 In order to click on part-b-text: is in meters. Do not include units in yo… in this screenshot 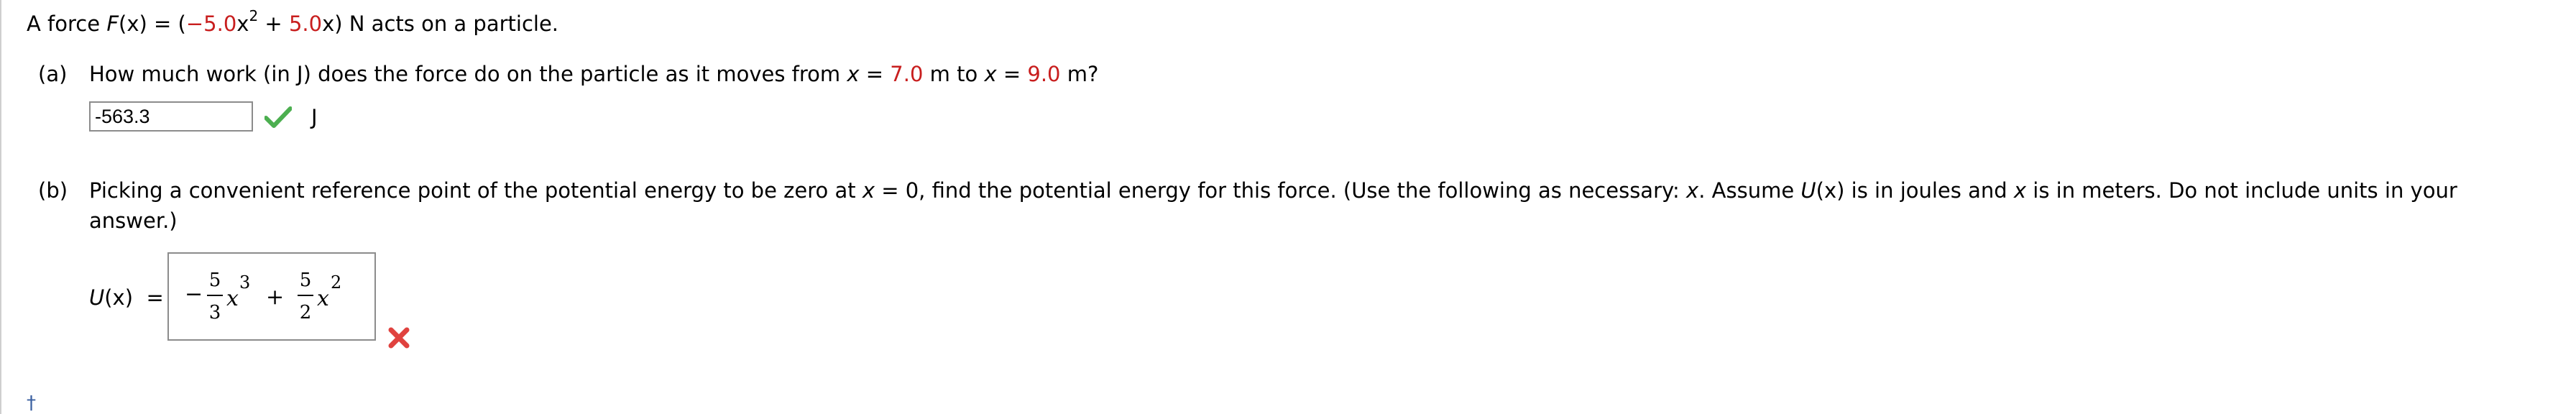, I will do `click(2241, 190)`.